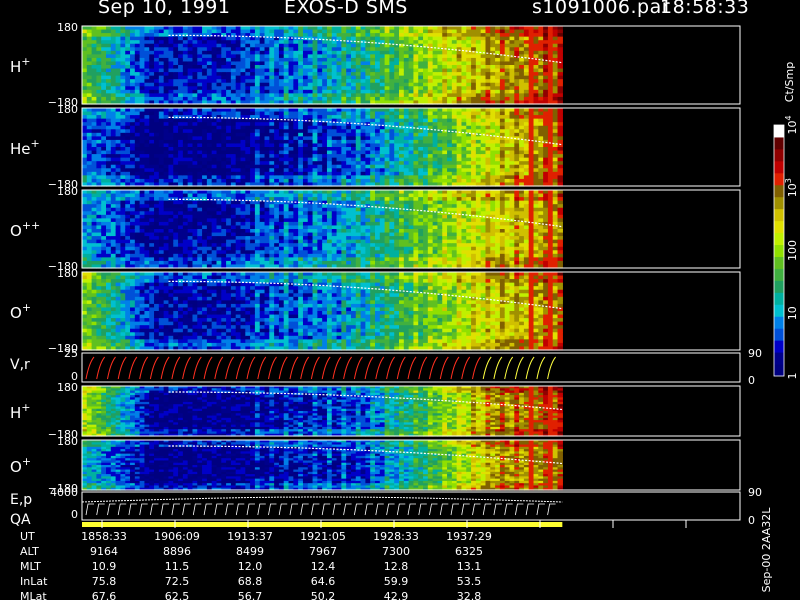  Describe the element at coordinates (250, 595) in the screenshot. I see `ephemeris-value: 56.7` at that location.